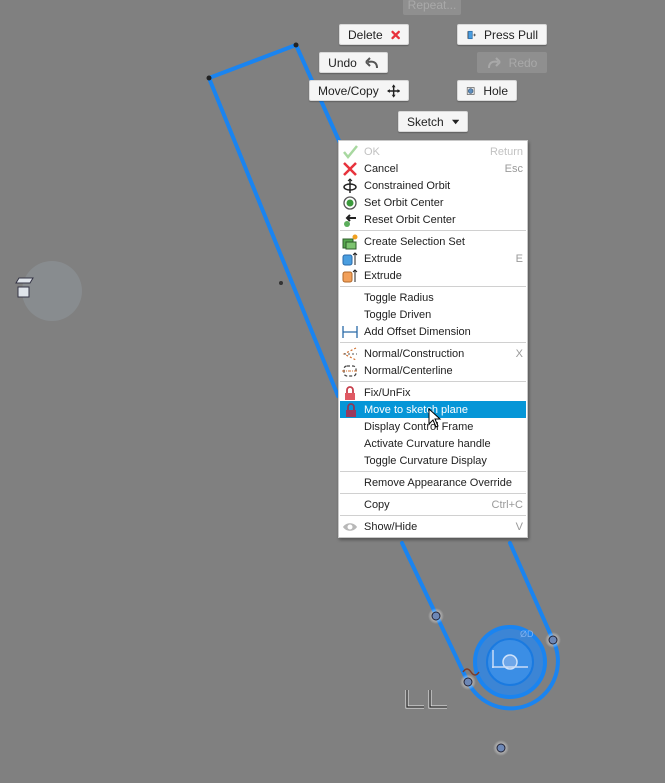 The width and height of the screenshot is (665, 783). What do you see at coordinates (433, 241) in the screenshot?
I see `menu-item-create-selection-set: Create Selection Set` at bounding box center [433, 241].